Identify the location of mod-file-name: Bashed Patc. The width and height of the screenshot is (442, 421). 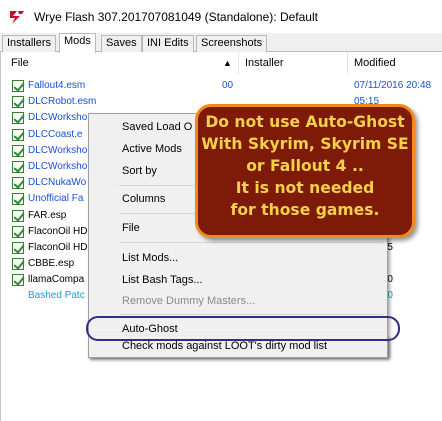
(56, 296).